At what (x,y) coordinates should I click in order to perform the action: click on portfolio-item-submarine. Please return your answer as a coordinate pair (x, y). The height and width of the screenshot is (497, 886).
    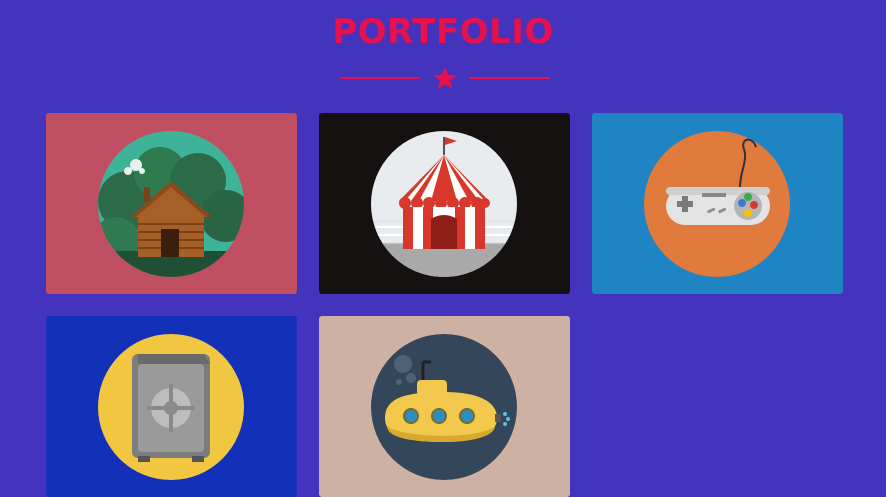
    Looking at the image, I should click on (444, 406).